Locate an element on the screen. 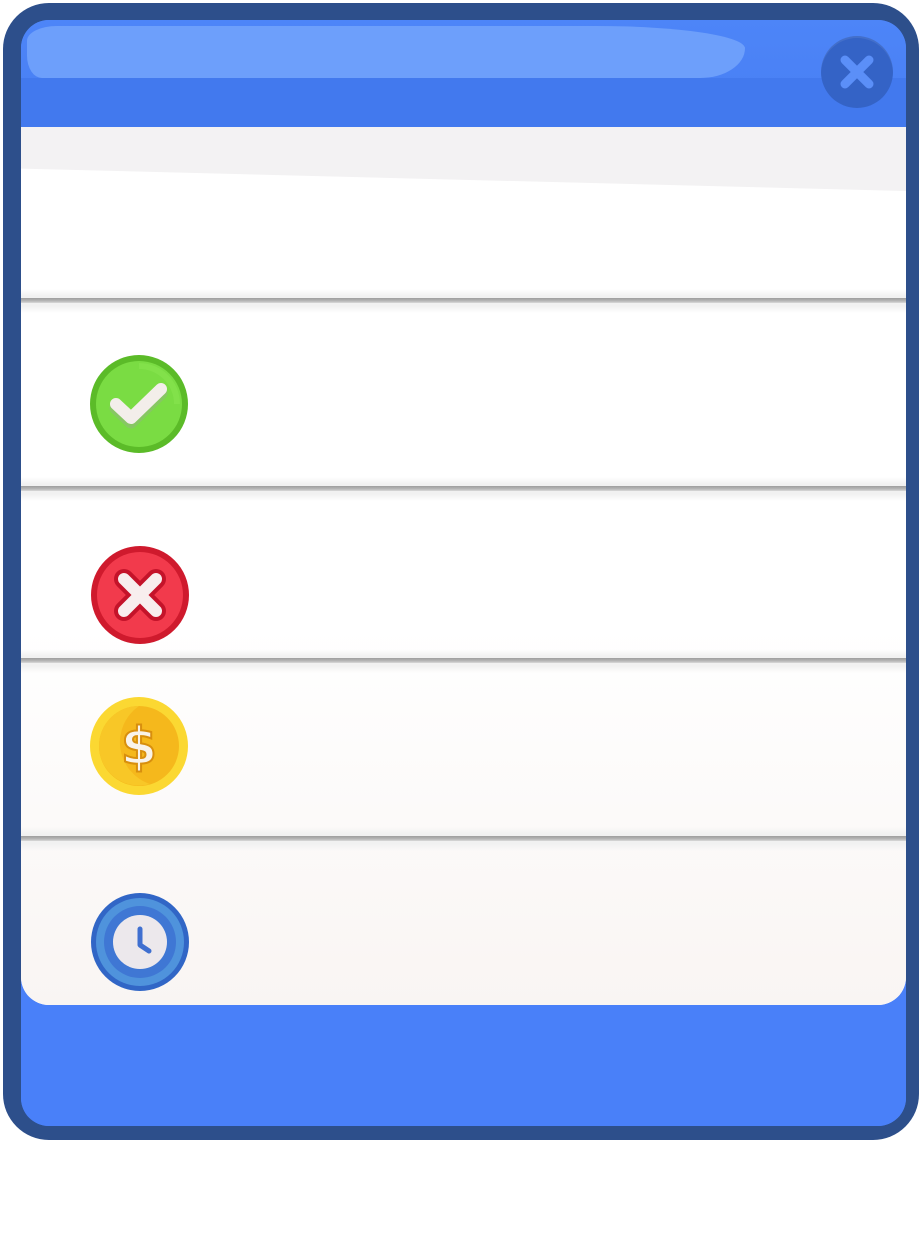 The width and height of the screenshot is (921, 1247). content-top-shade is located at coordinates (463, 159).